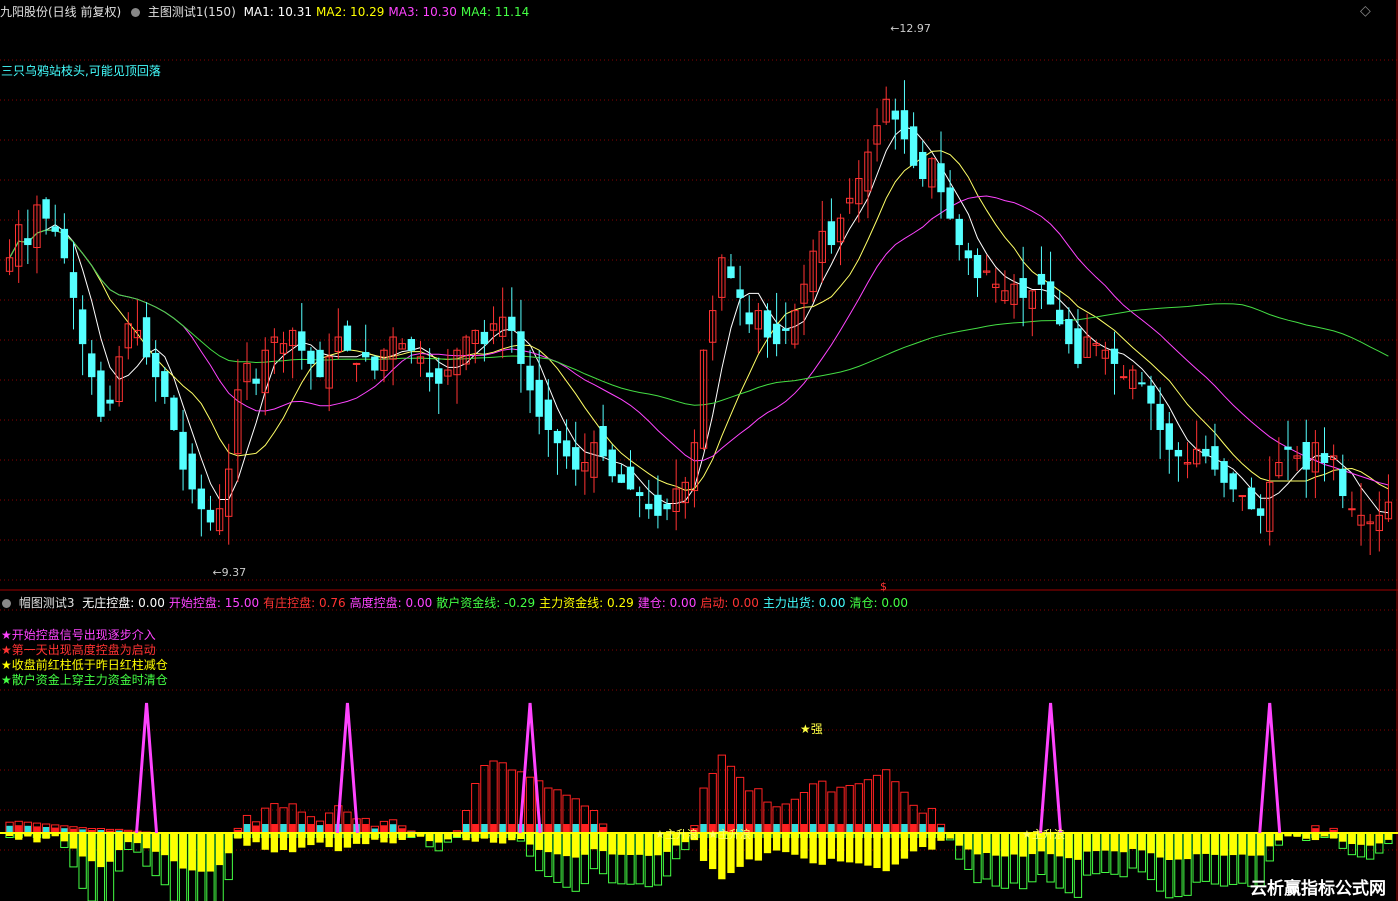 The width and height of the screenshot is (1398, 901). What do you see at coordinates (84, 680) in the screenshot?
I see `legend-note-3: ★散户资金上穿主力资金时清仓` at bounding box center [84, 680].